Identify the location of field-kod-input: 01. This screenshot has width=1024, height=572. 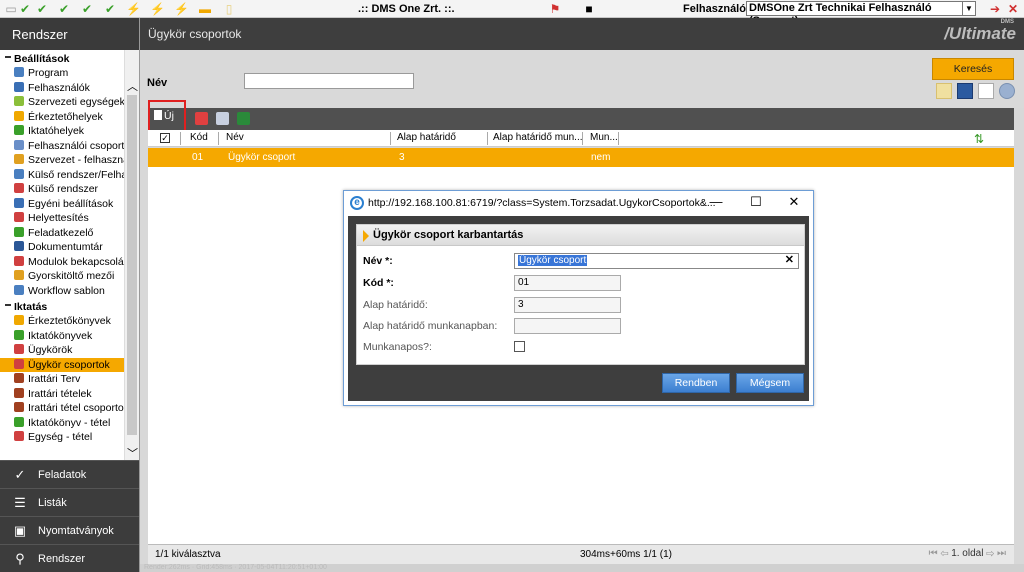
(567, 283).